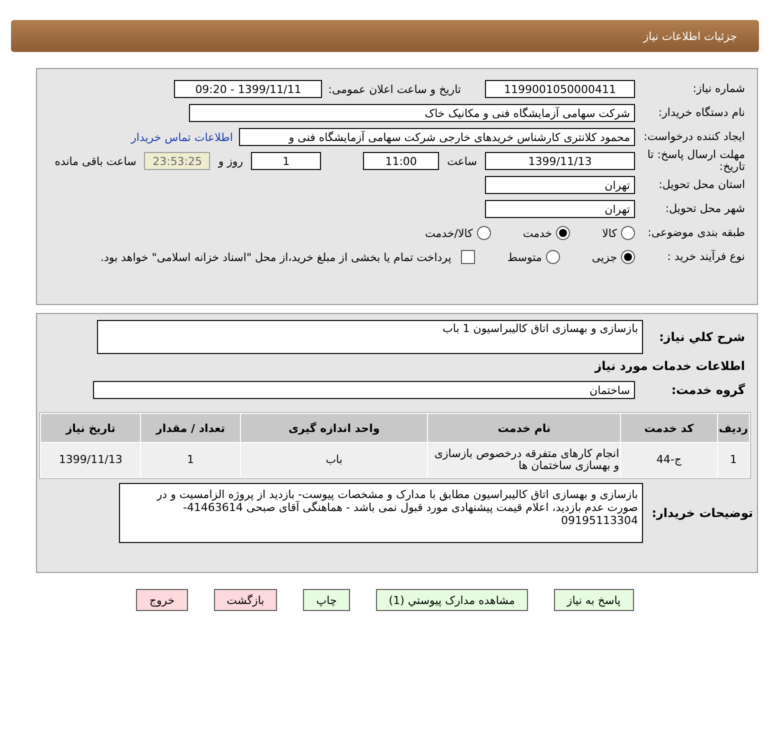  Describe the element at coordinates (462, 161) in the screenshot. I see `time-label: ساعت` at that location.